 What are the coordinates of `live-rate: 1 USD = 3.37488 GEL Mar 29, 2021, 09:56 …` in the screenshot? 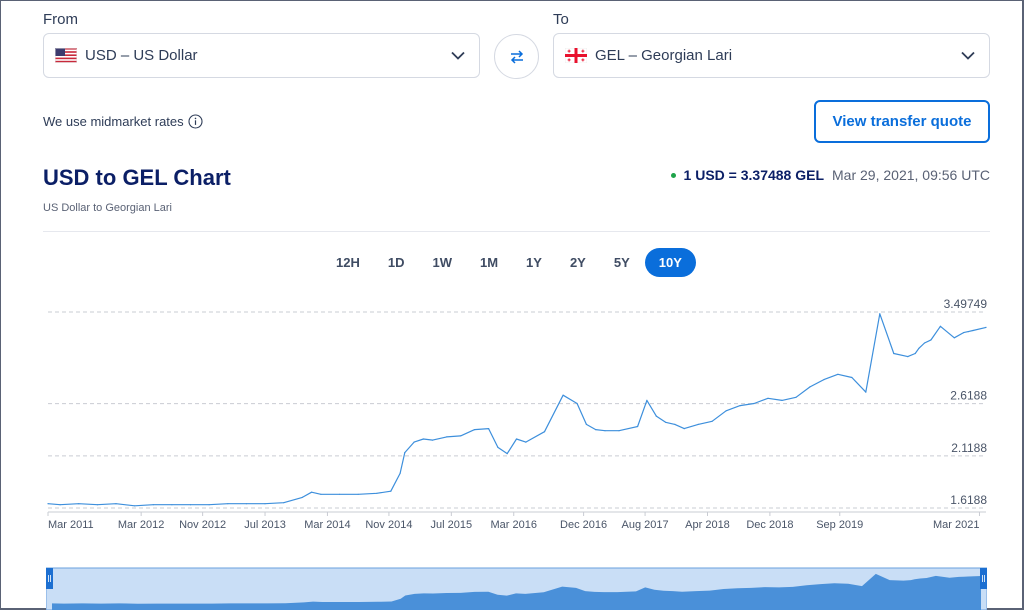 It's located at (830, 175).